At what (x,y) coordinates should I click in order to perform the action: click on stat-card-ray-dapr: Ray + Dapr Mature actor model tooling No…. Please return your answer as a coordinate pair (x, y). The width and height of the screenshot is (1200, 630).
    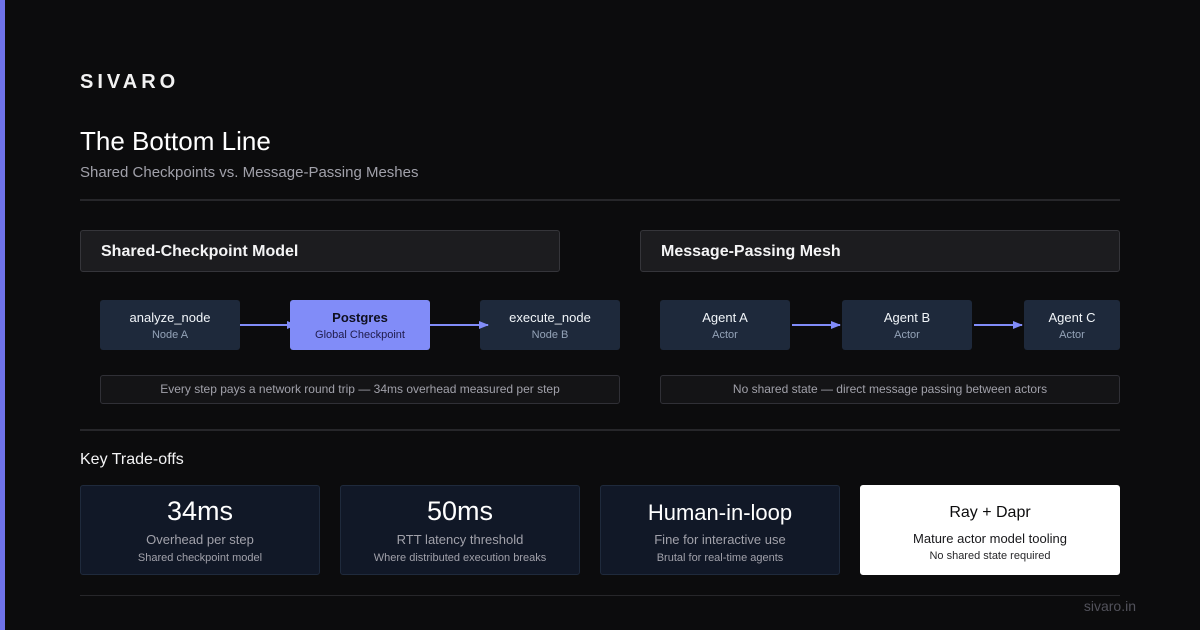
    Looking at the image, I should click on (990, 530).